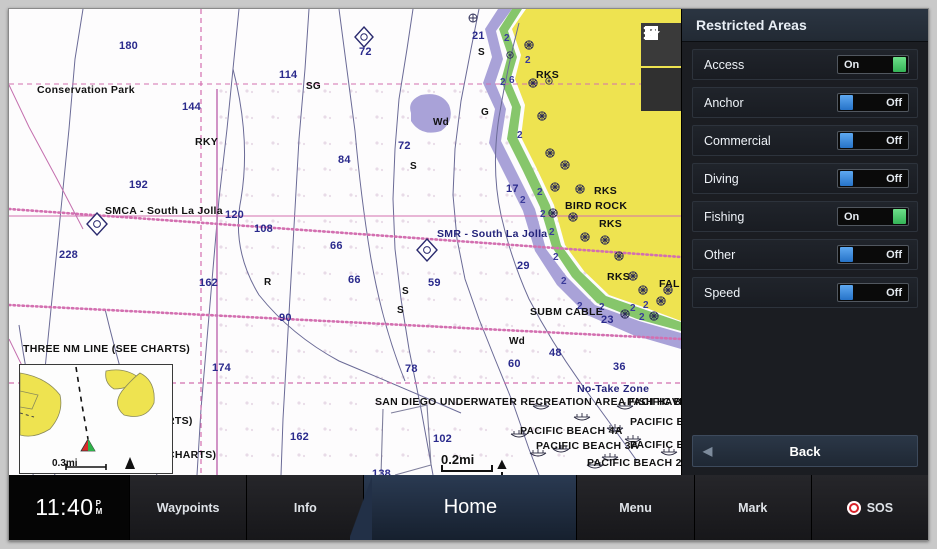 The image size is (937, 549). What do you see at coordinates (467, 468) in the screenshot?
I see `chart-scale-bar` at bounding box center [467, 468].